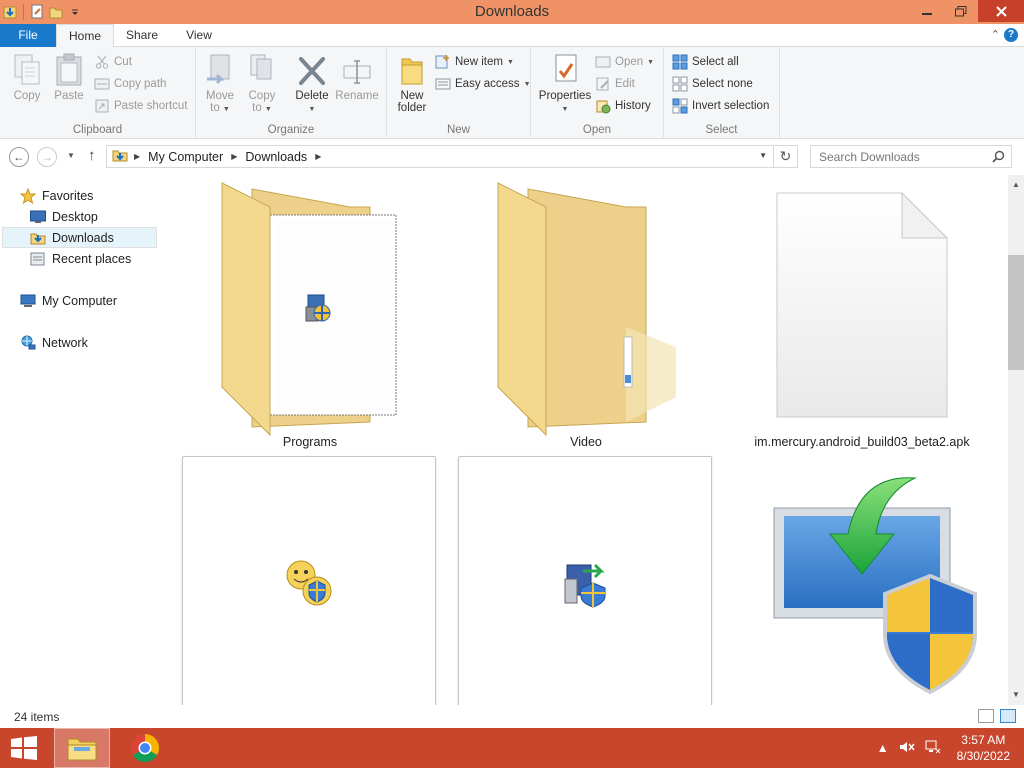  What do you see at coordinates (291, 130) in the screenshot?
I see `organize-group-label: Organize` at bounding box center [291, 130].